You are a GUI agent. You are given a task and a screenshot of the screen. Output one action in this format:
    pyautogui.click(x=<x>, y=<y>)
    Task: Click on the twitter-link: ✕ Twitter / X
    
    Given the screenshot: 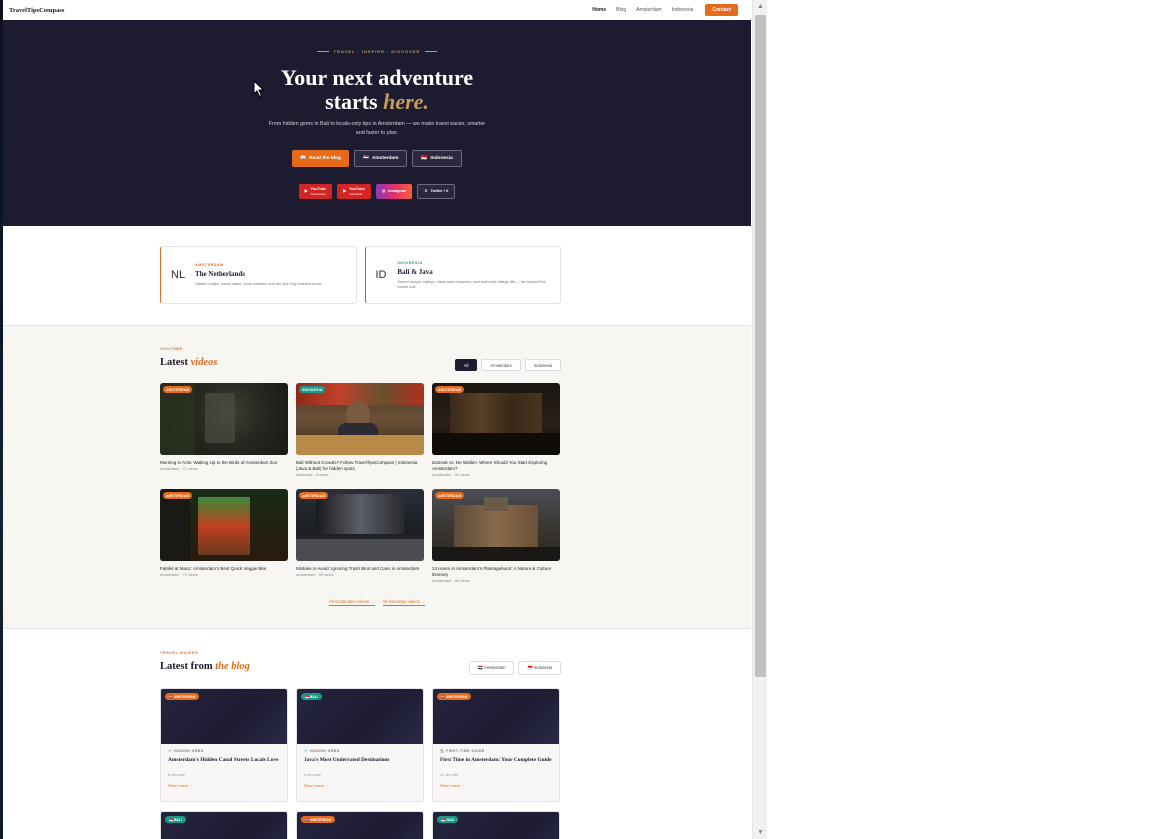 What is the action you would take?
    pyautogui.click(x=436, y=191)
    